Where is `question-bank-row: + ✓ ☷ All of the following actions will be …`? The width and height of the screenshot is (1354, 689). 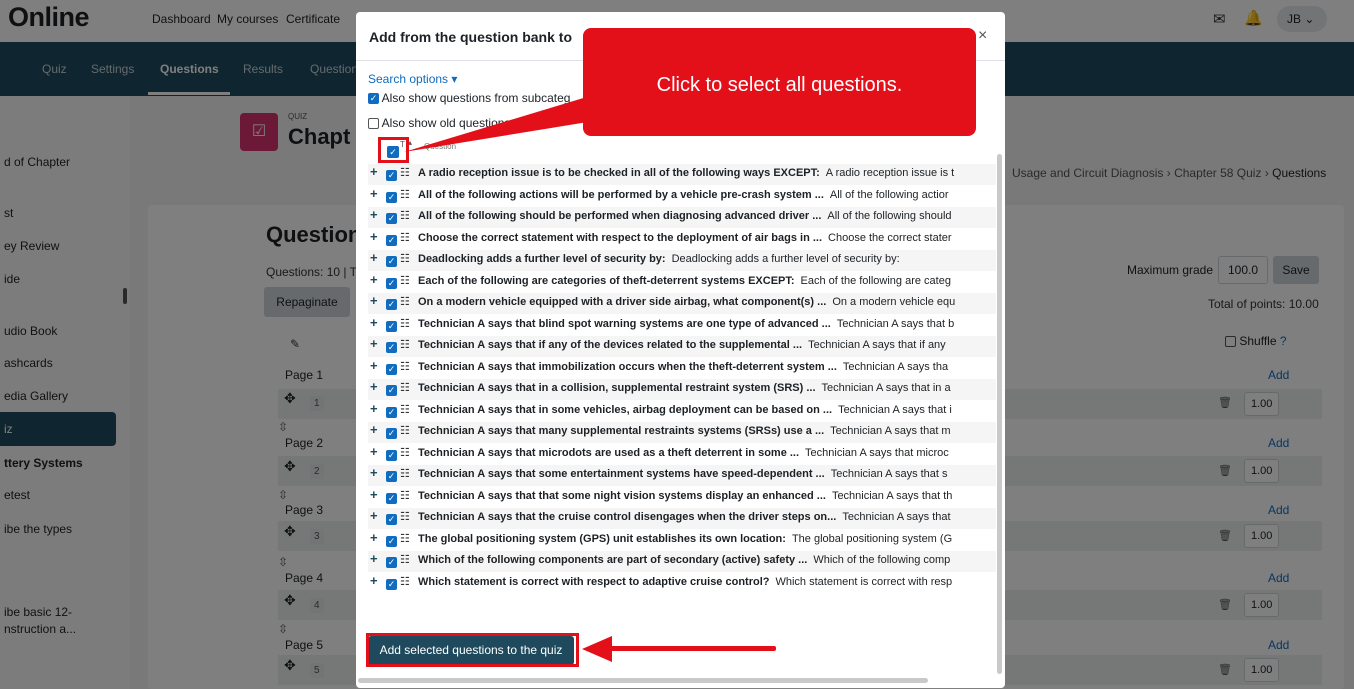 question-bank-row: + ✓ ☷ All of the following actions will be … is located at coordinates (682, 196).